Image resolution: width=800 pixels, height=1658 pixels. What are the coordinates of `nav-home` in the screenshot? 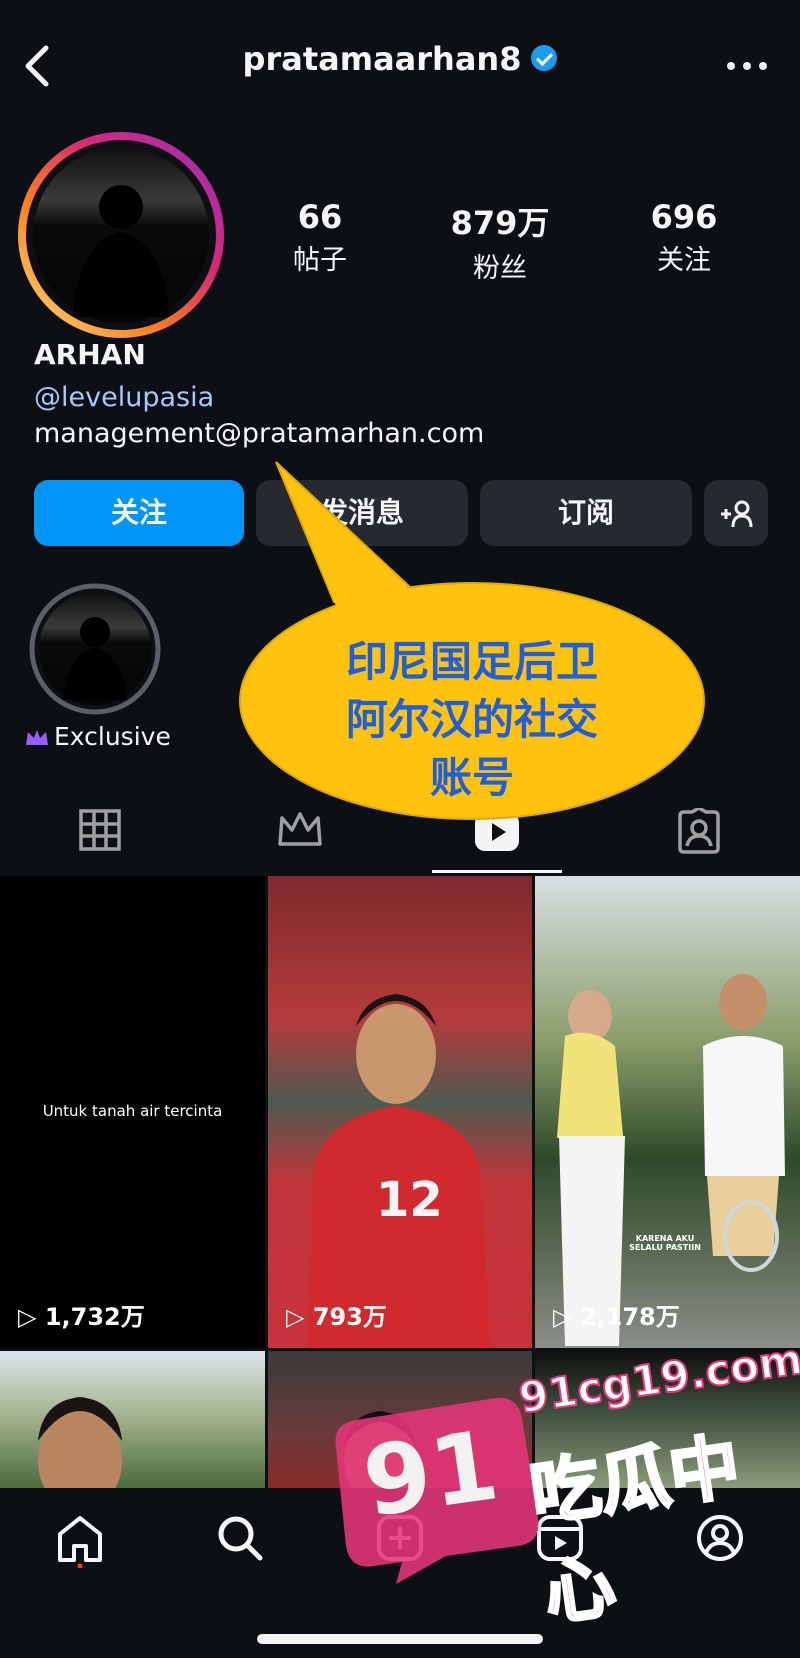 It's located at (80, 1541).